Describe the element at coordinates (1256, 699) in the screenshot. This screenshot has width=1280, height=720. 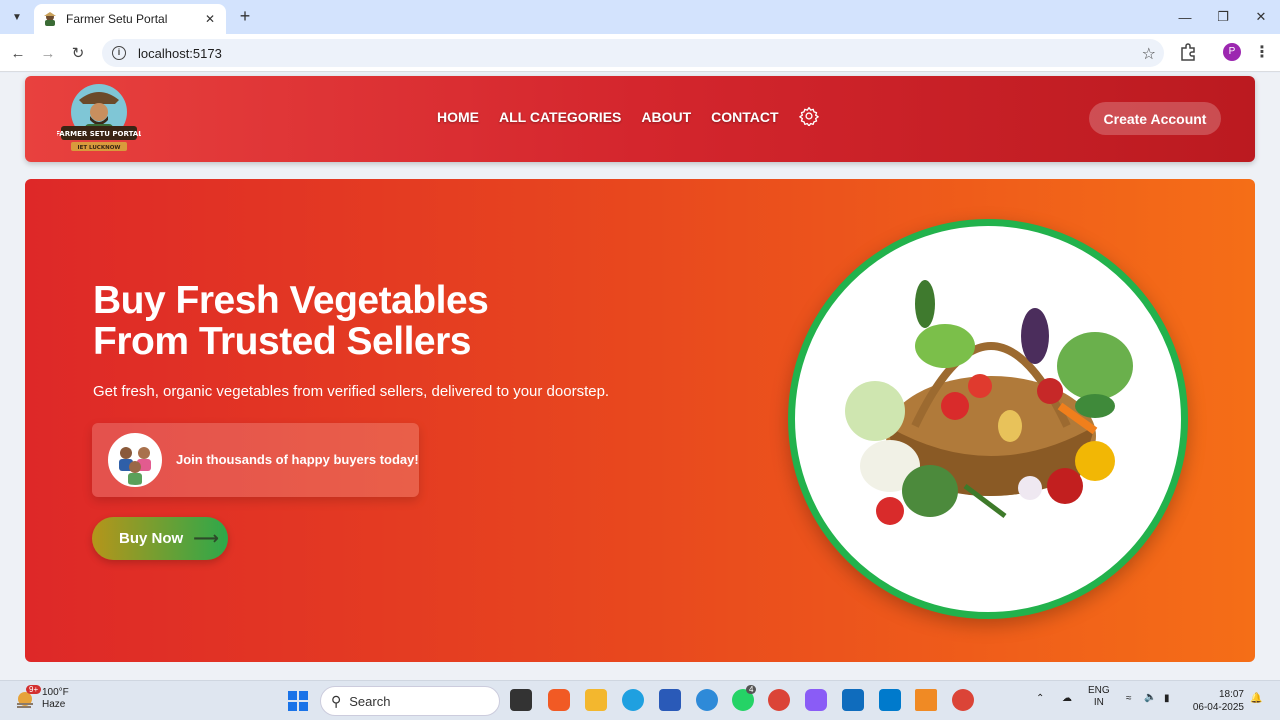
I see `notification-bell-icon: 🔔` at that location.